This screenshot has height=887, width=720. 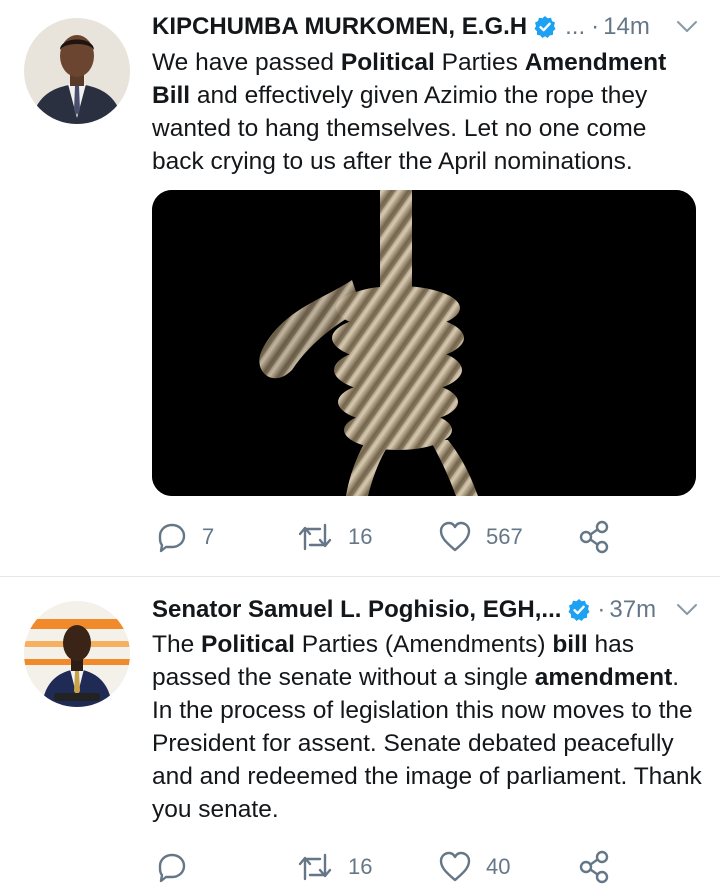 I want to click on tweet-timestamp: 37m, so click(x=632, y=610).